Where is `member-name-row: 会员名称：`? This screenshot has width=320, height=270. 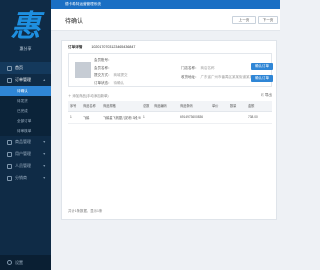 member-name-row: 会员名称： is located at coordinates (111, 70).